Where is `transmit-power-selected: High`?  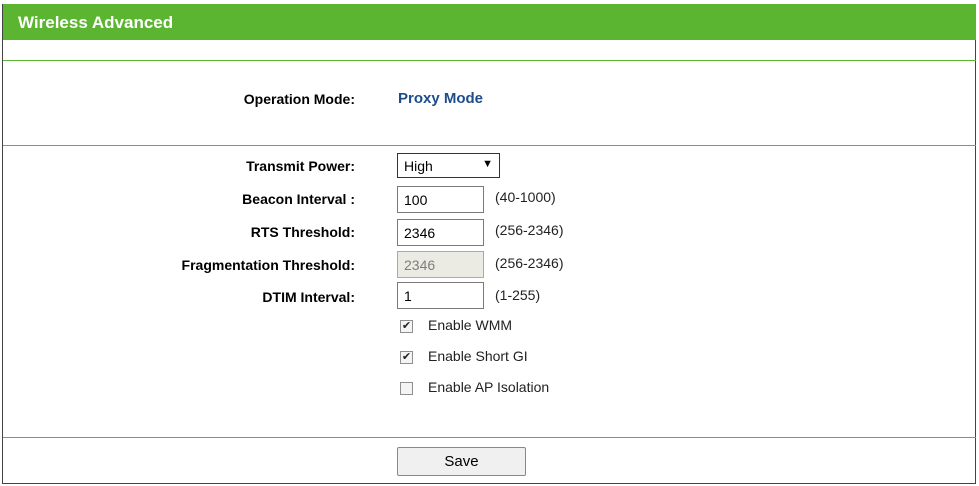 transmit-power-selected: High is located at coordinates (418, 166).